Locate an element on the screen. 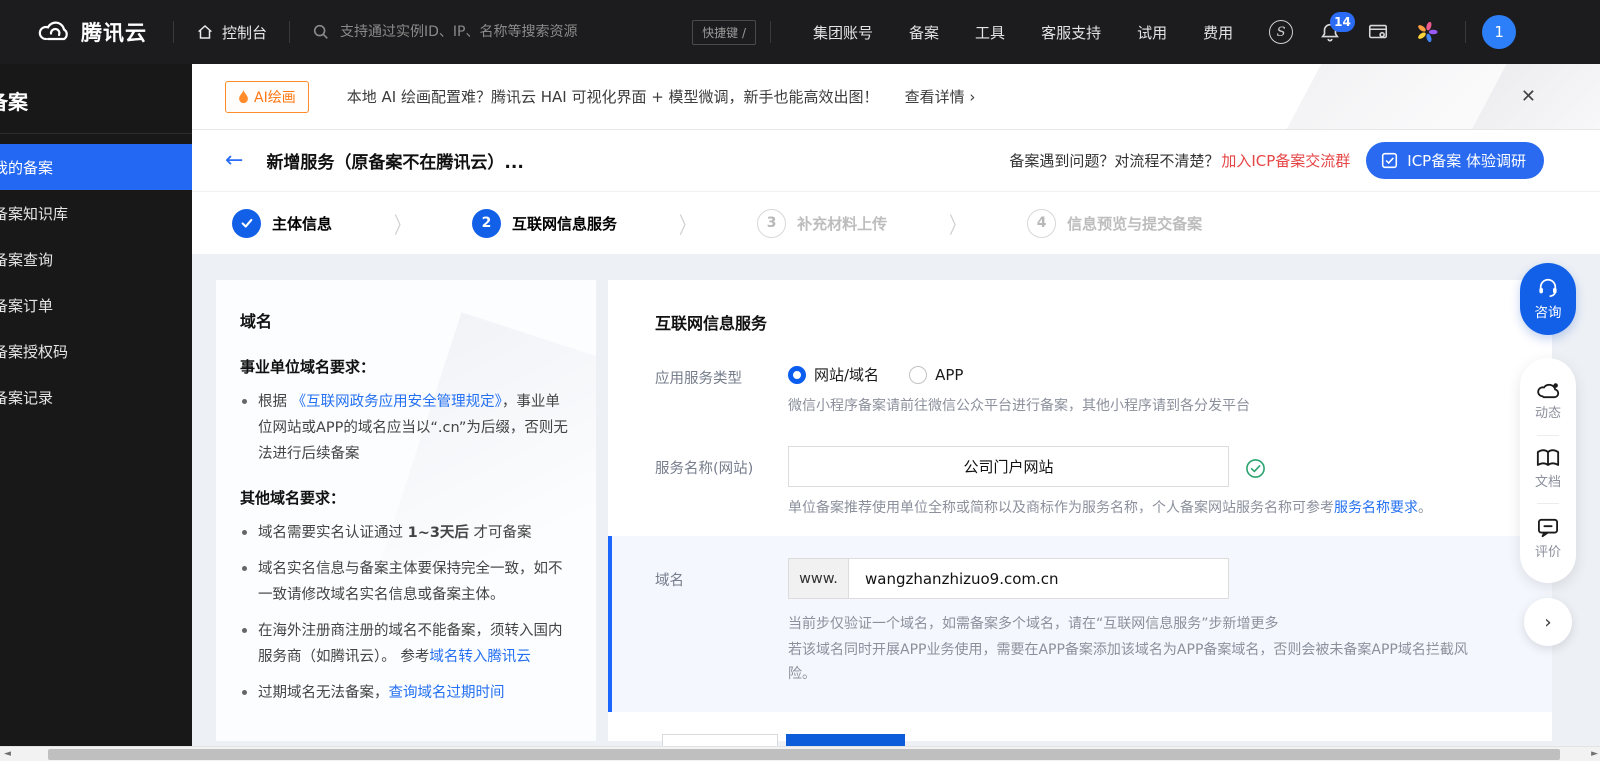 The height and width of the screenshot is (761, 1600). service-name-label: 服务名称(网站) is located at coordinates (704, 469).